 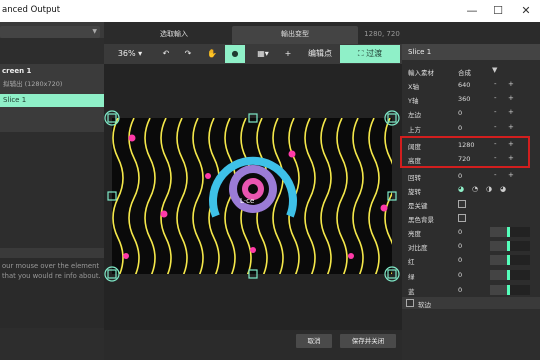 I want to click on red-slider, so click(x=510, y=260).